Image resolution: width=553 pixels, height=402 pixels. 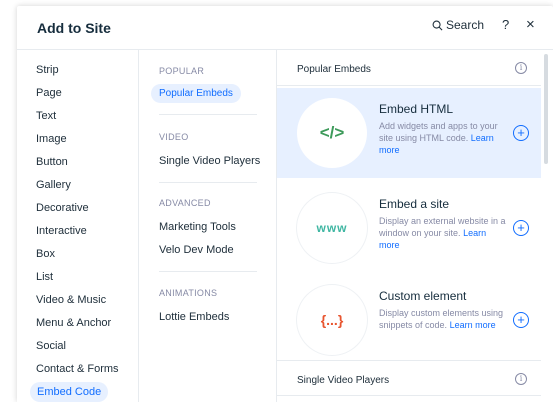 I want to click on section-heading-advanced: ADVANCED, so click(x=185, y=203).